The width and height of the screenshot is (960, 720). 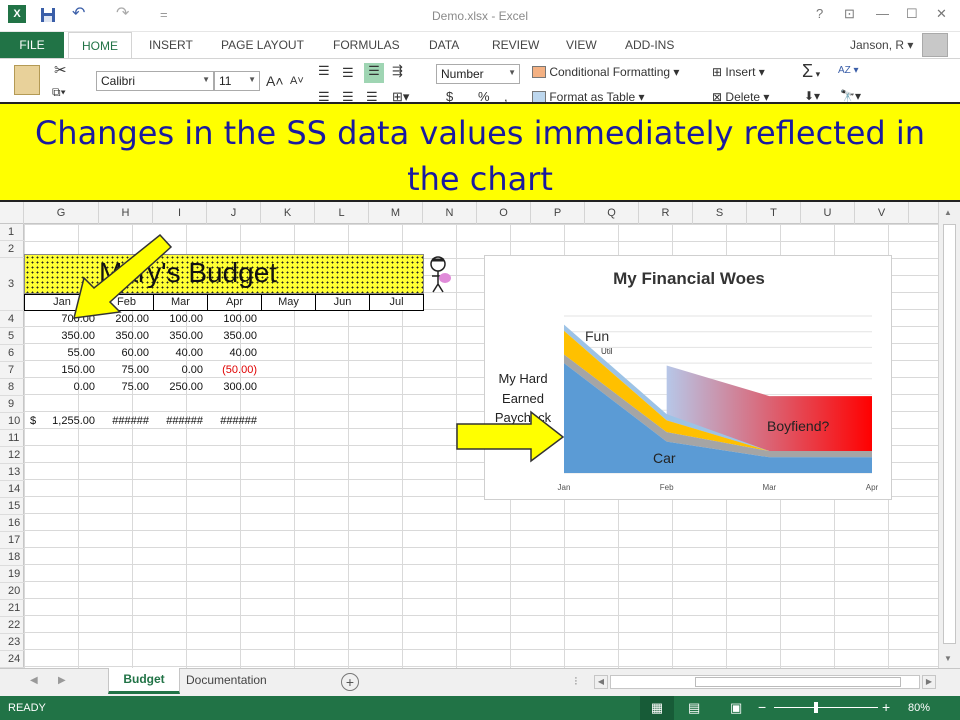 What do you see at coordinates (12, 659) in the screenshot?
I see `row-header: 24` at bounding box center [12, 659].